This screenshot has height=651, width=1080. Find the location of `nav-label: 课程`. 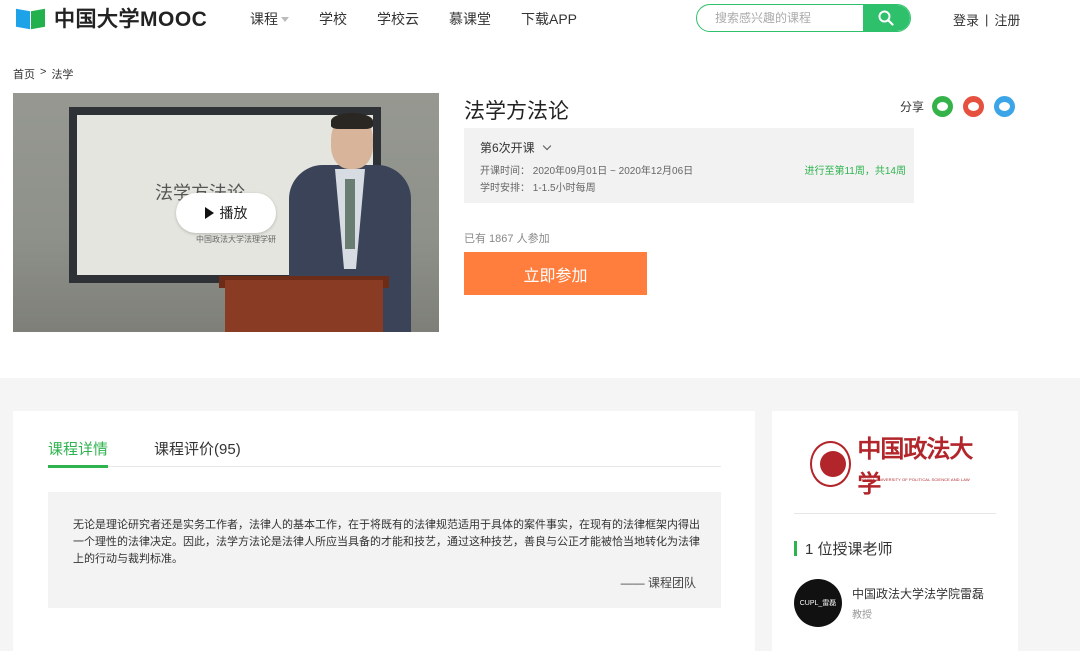

nav-label: 课程 is located at coordinates (264, 19).